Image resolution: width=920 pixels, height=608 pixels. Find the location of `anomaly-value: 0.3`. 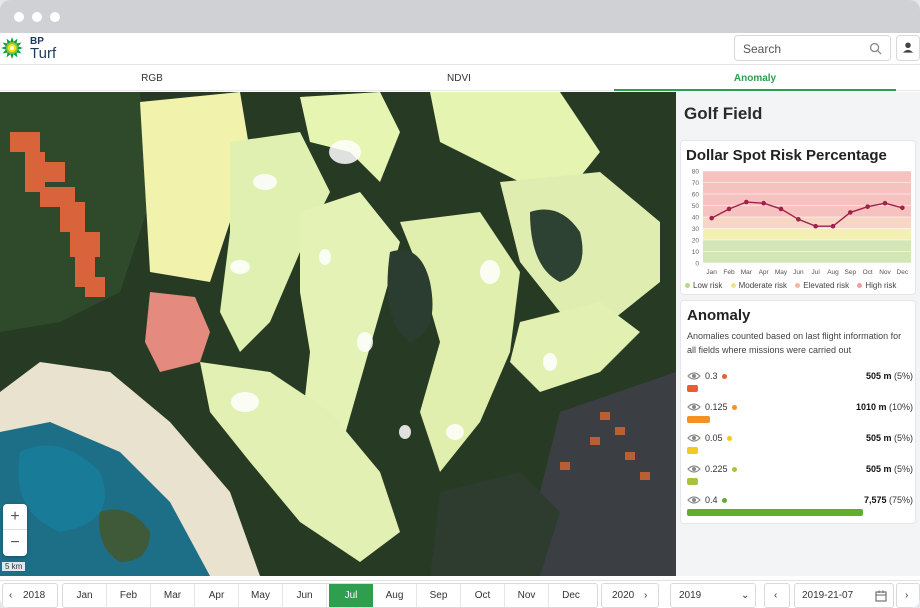

anomaly-value: 0.3 is located at coordinates (716, 376).